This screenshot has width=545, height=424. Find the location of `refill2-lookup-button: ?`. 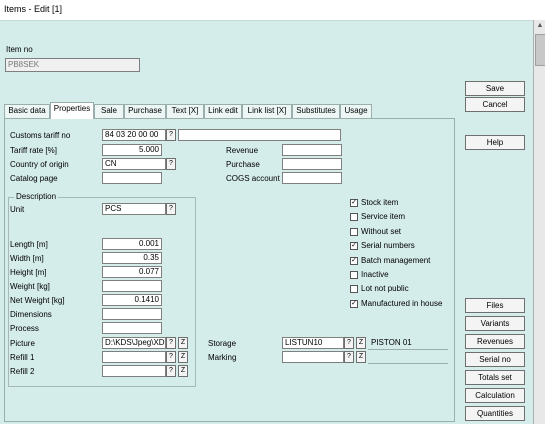

refill2-lookup-button: ? is located at coordinates (171, 371).